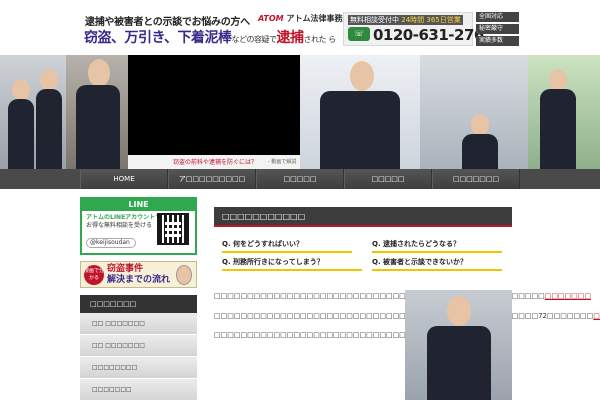  What do you see at coordinates (476, 179) in the screenshot?
I see `nav-item-5: □□□□□□□` at bounding box center [476, 179].